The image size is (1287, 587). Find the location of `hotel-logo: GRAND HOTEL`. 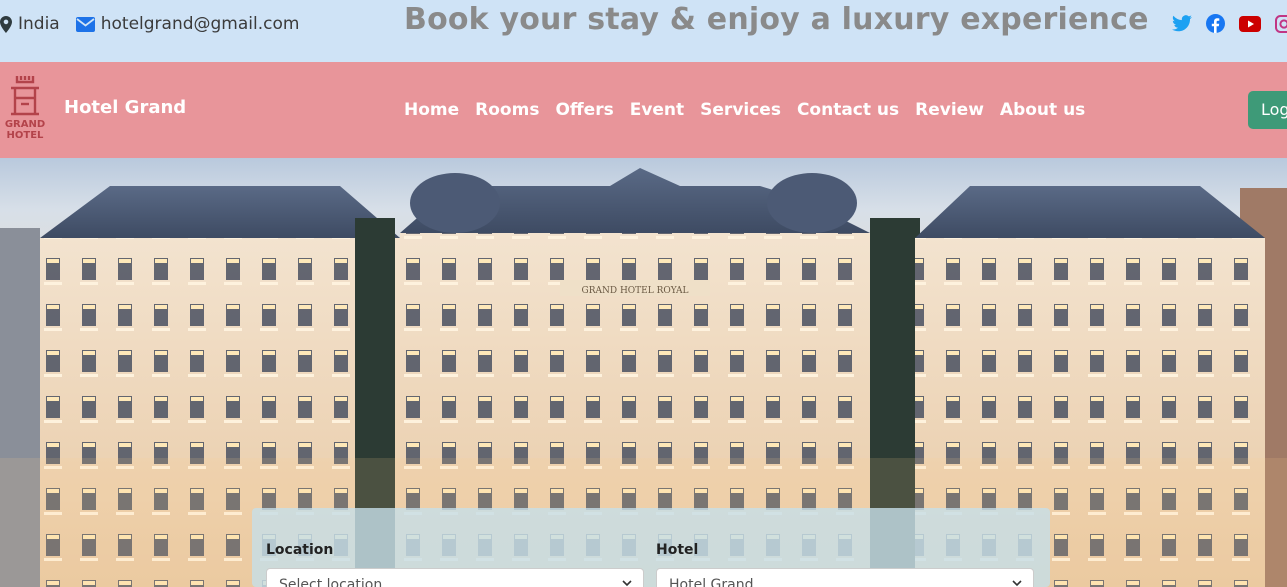

hotel-logo: GRAND HOTEL is located at coordinates (25, 110).